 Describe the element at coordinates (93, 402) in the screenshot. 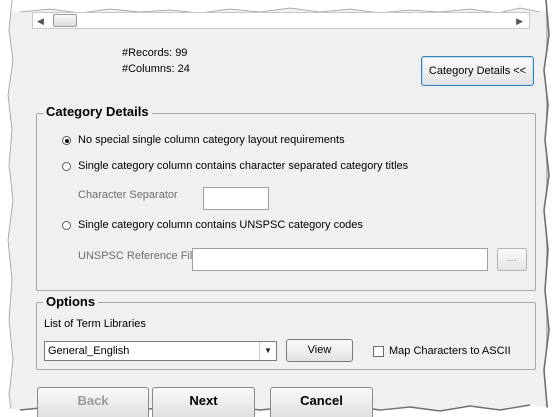

I see `back-button: Back` at that location.